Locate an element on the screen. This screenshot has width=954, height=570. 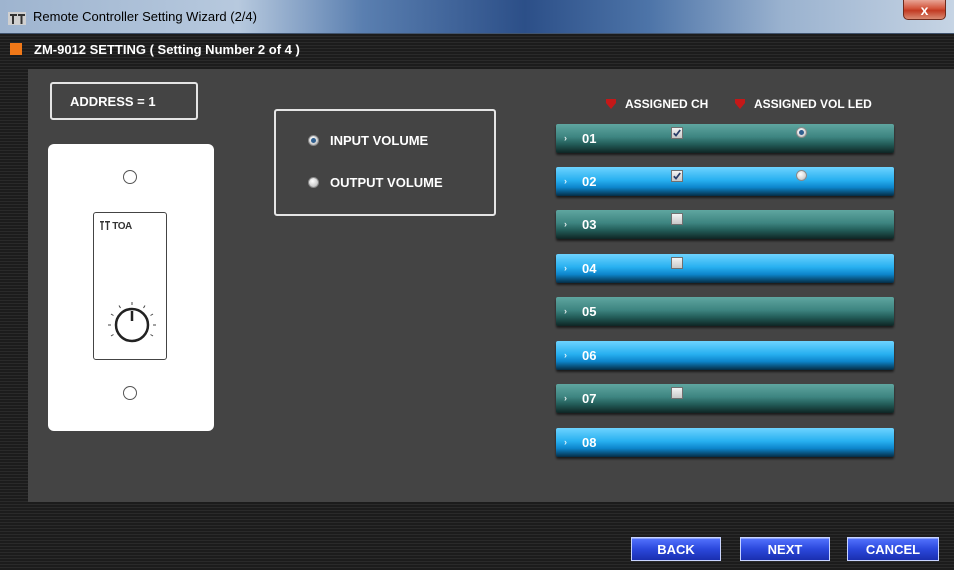
channel-number: 05 is located at coordinates (589, 311).